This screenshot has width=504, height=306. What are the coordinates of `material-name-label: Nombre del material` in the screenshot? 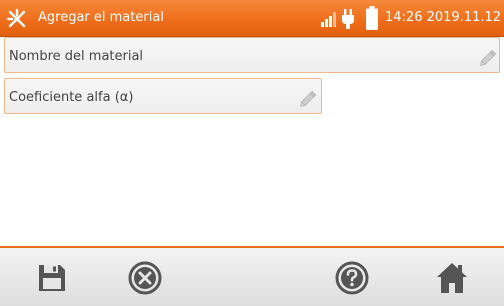 It's located at (76, 56).